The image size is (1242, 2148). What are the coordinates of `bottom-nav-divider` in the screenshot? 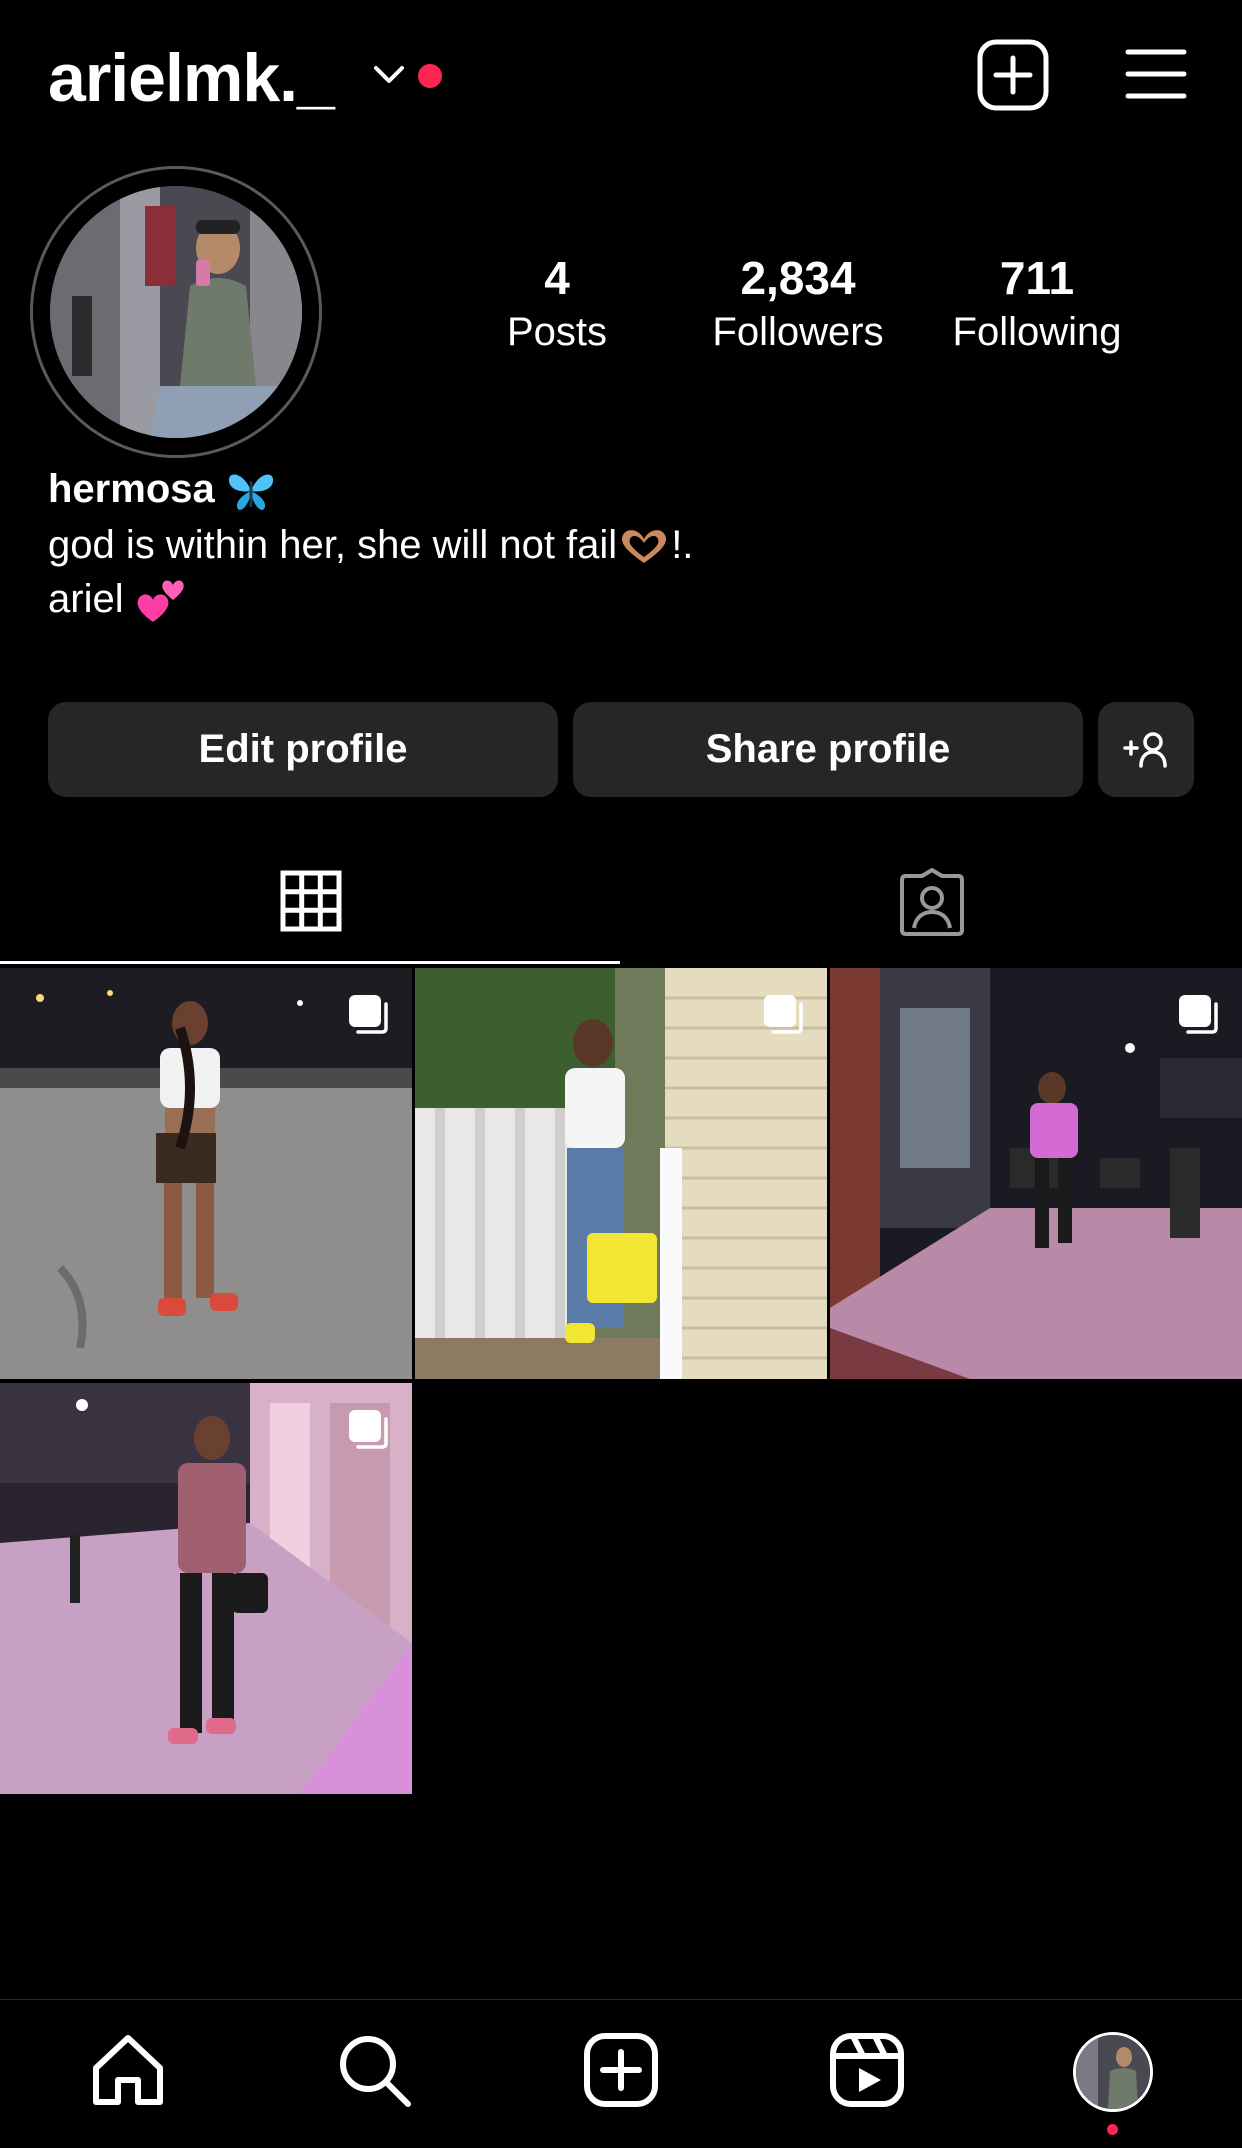 It's located at (621, 1999).